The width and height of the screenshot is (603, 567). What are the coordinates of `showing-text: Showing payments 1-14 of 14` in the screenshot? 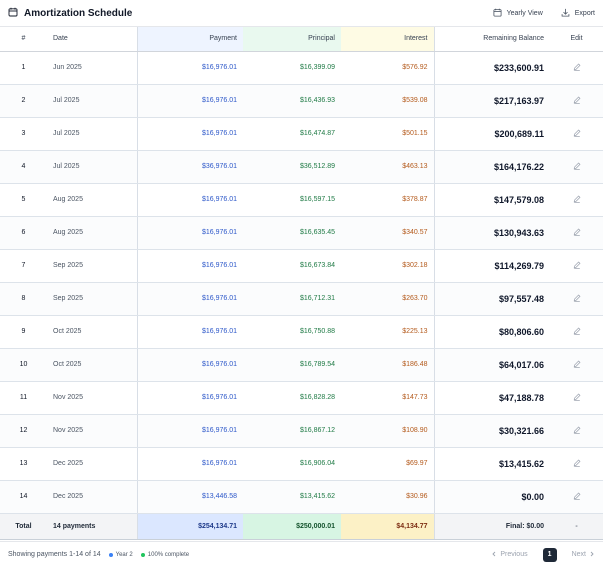 It's located at (54, 554).